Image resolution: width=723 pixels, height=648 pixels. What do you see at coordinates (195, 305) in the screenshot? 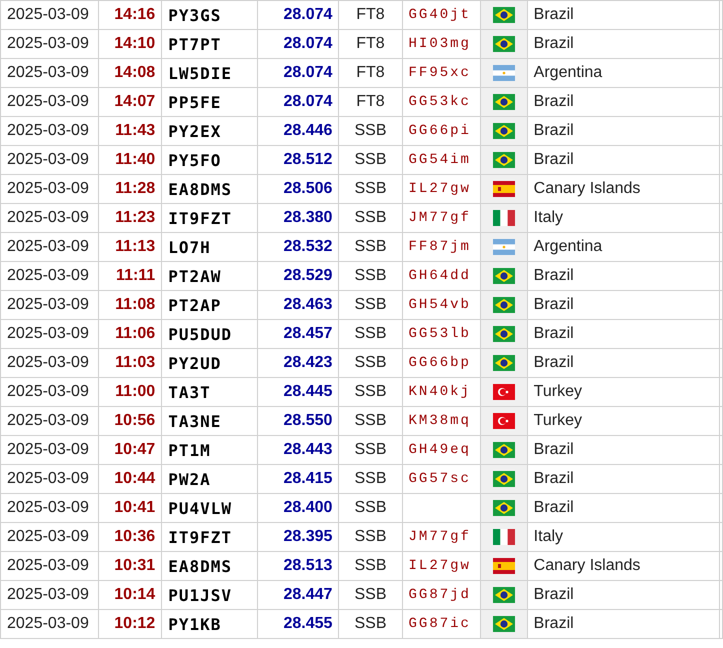
I see `callsign-text: PT2AP` at bounding box center [195, 305].